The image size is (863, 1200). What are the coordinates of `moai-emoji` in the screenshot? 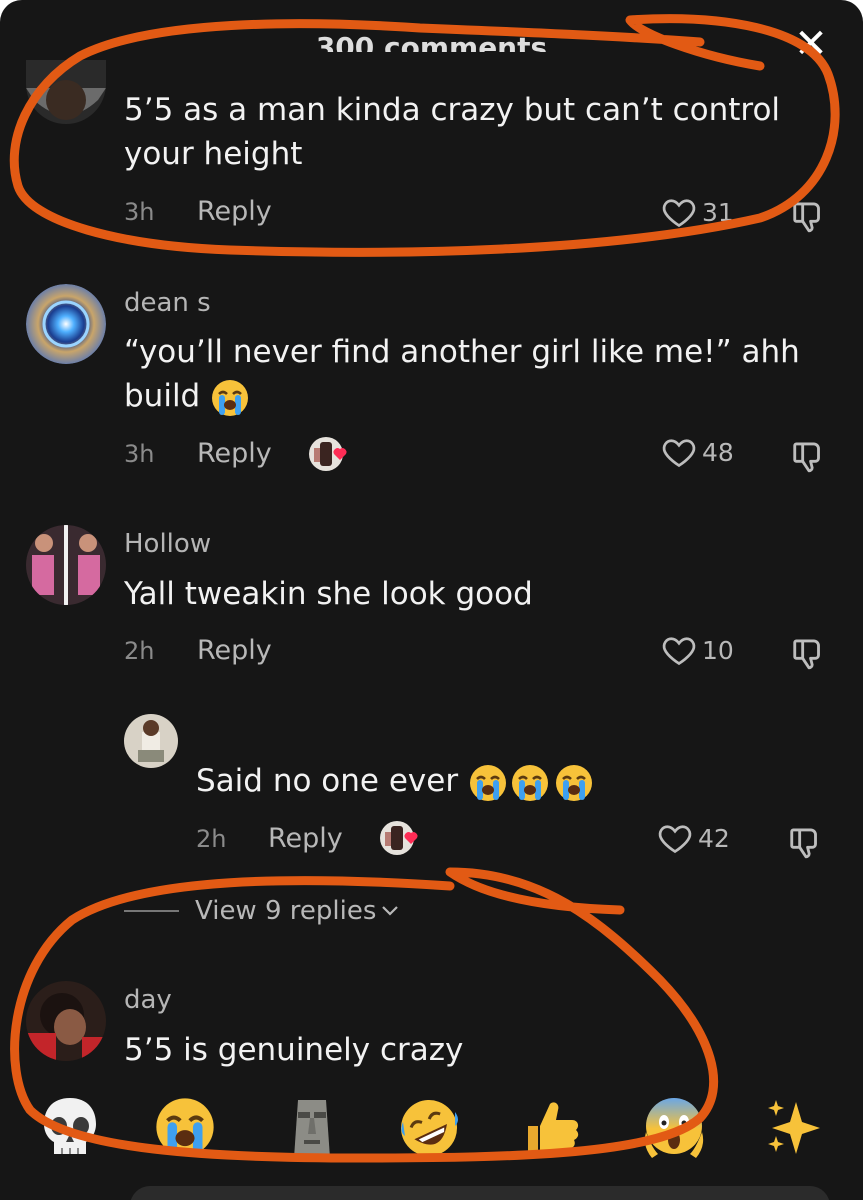 It's located at (312, 1127).